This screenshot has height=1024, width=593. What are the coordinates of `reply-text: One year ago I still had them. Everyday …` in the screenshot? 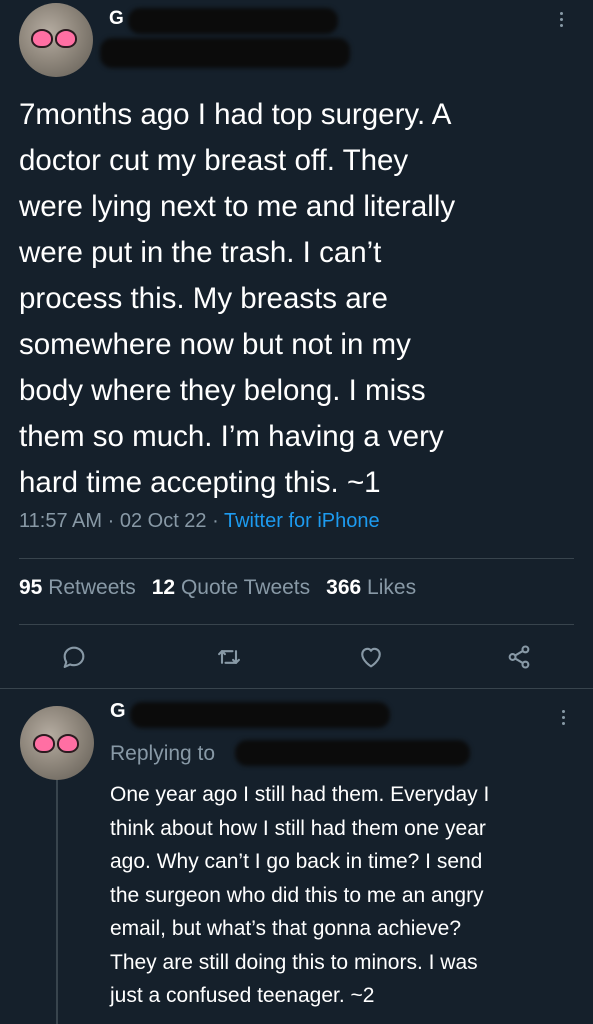 It's located at (300, 895).